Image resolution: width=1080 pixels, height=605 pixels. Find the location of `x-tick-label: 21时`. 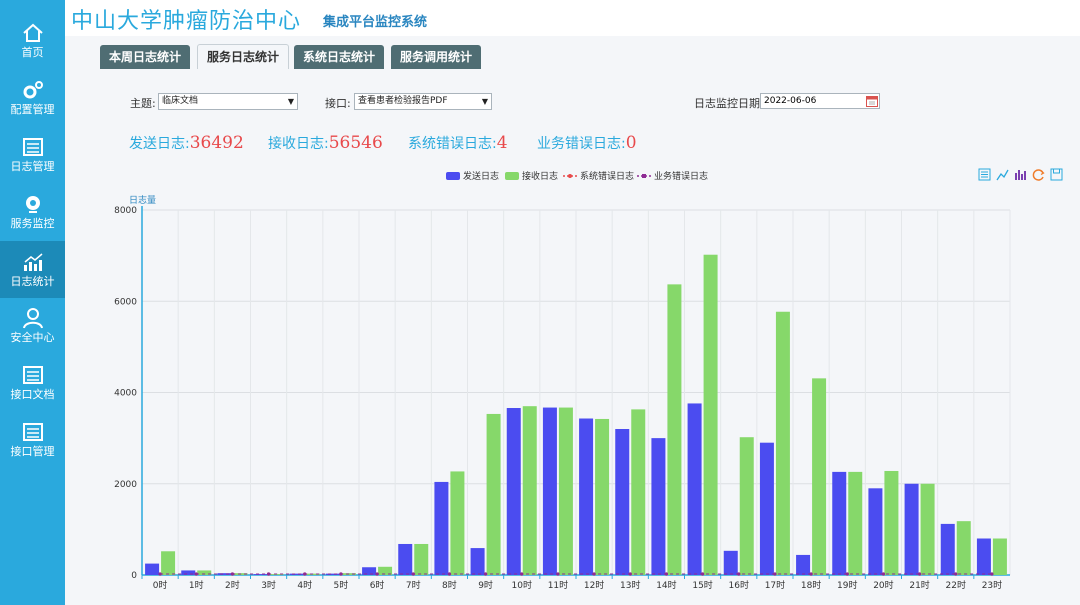

x-tick-label: 21时 is located at coordinates (919, 585).